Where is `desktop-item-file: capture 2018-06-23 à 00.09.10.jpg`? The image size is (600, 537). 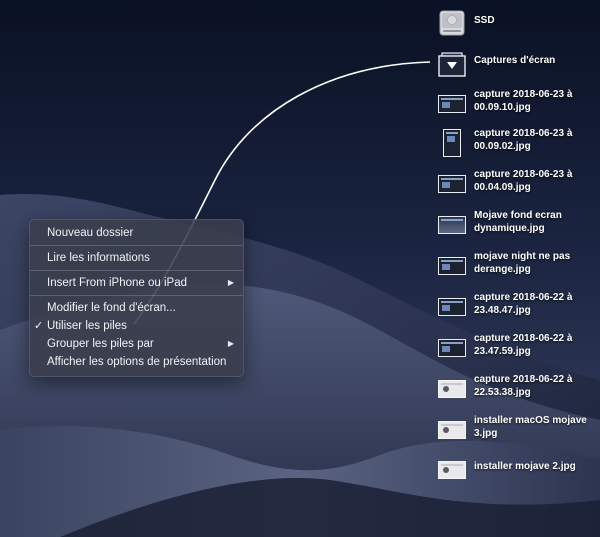 desktop-item-file: capture 2018-06-23 à 00.09.10.jpg is located at coordinates (517, 104).